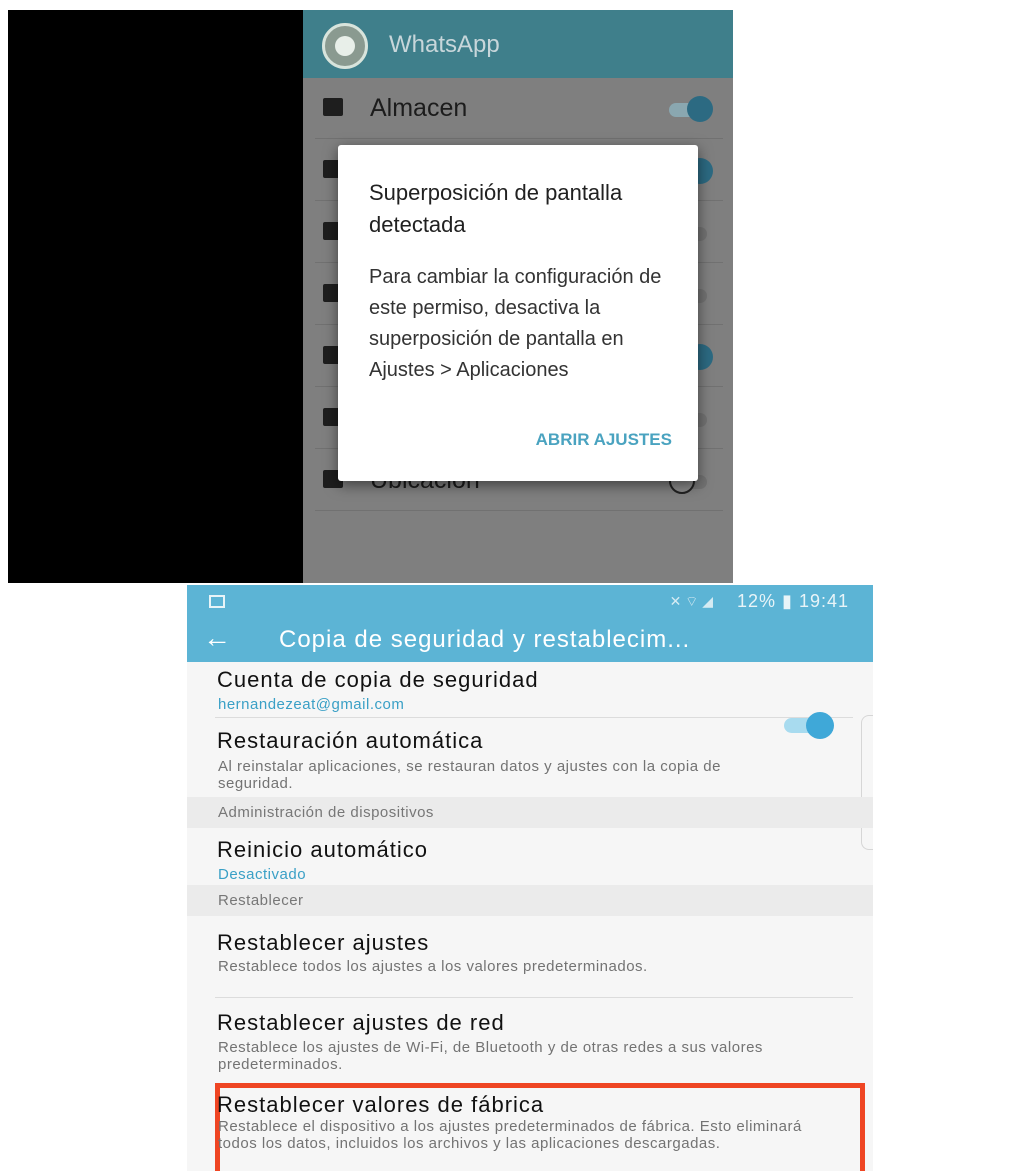  I want to click on item-title: Restauración automática, so click(350, 740).